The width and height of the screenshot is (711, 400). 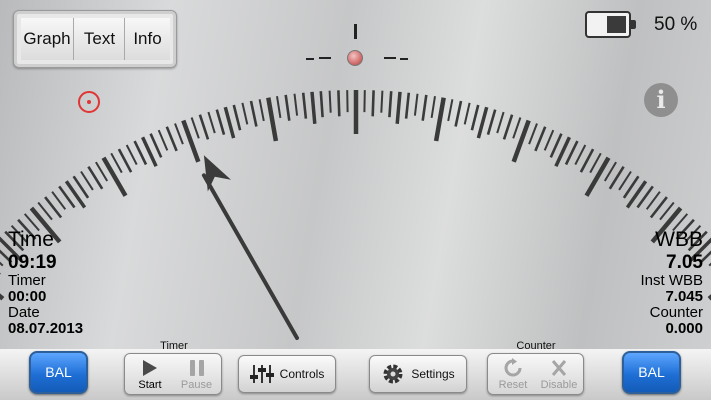 I want to click on inst-wbb-value: 7.045, so click(x=684, y=296).